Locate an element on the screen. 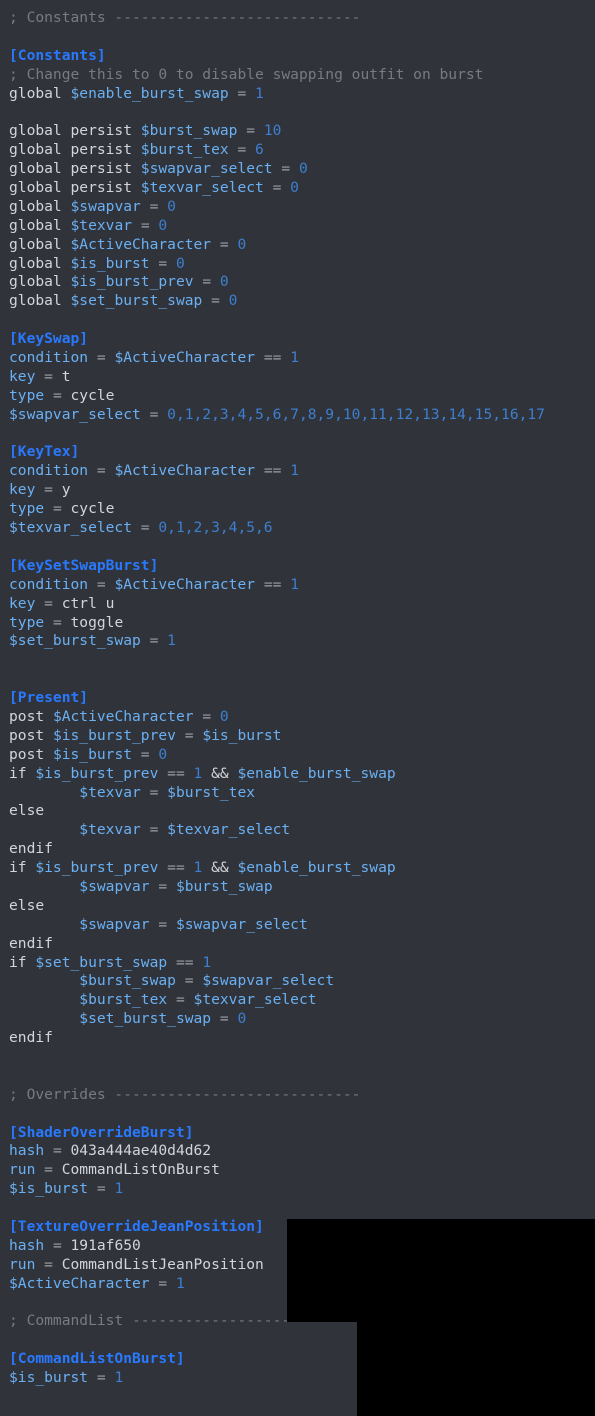 This screenshot has width=595, height=1416. code-token: toggle is located at coordinates (97, 622).